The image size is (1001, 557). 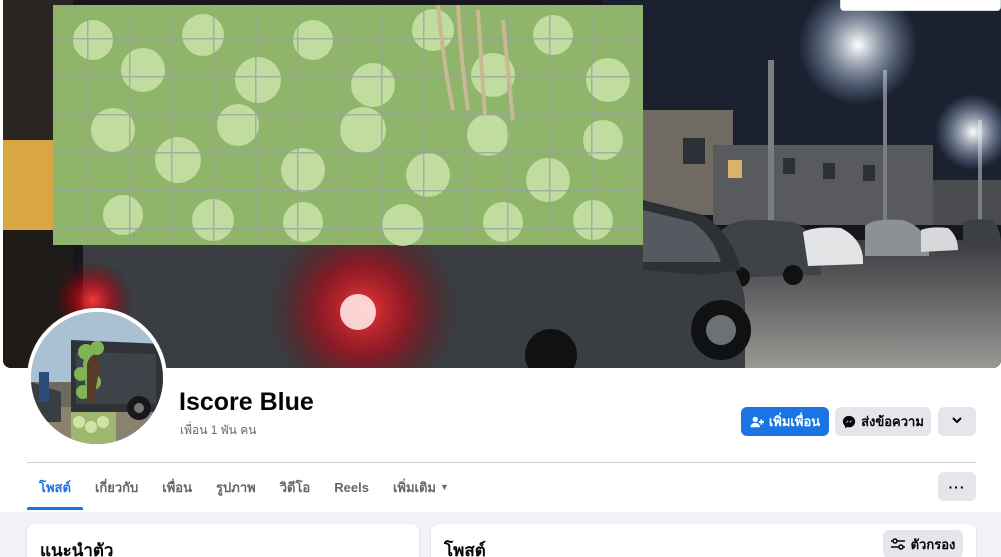 I want to click on tab-label: Reels, so click(x=351, y=487).